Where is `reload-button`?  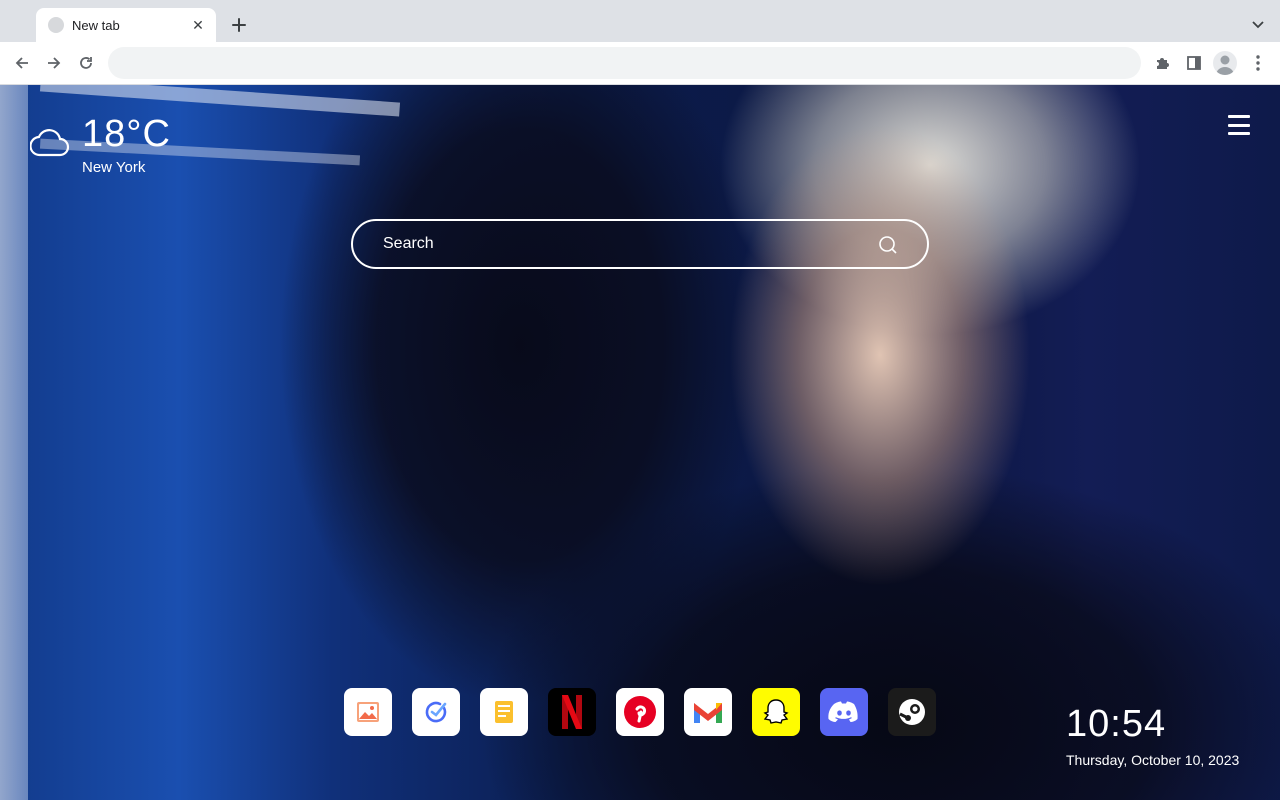 reload-button is located at coordinates (86, 63).